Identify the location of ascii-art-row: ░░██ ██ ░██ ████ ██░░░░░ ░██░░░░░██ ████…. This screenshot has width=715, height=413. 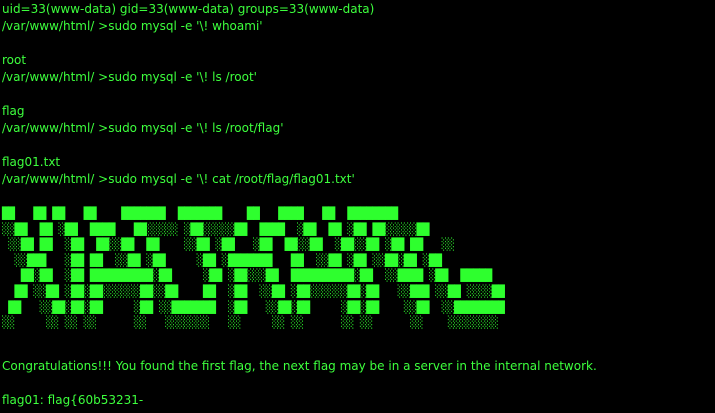
(216, 228).